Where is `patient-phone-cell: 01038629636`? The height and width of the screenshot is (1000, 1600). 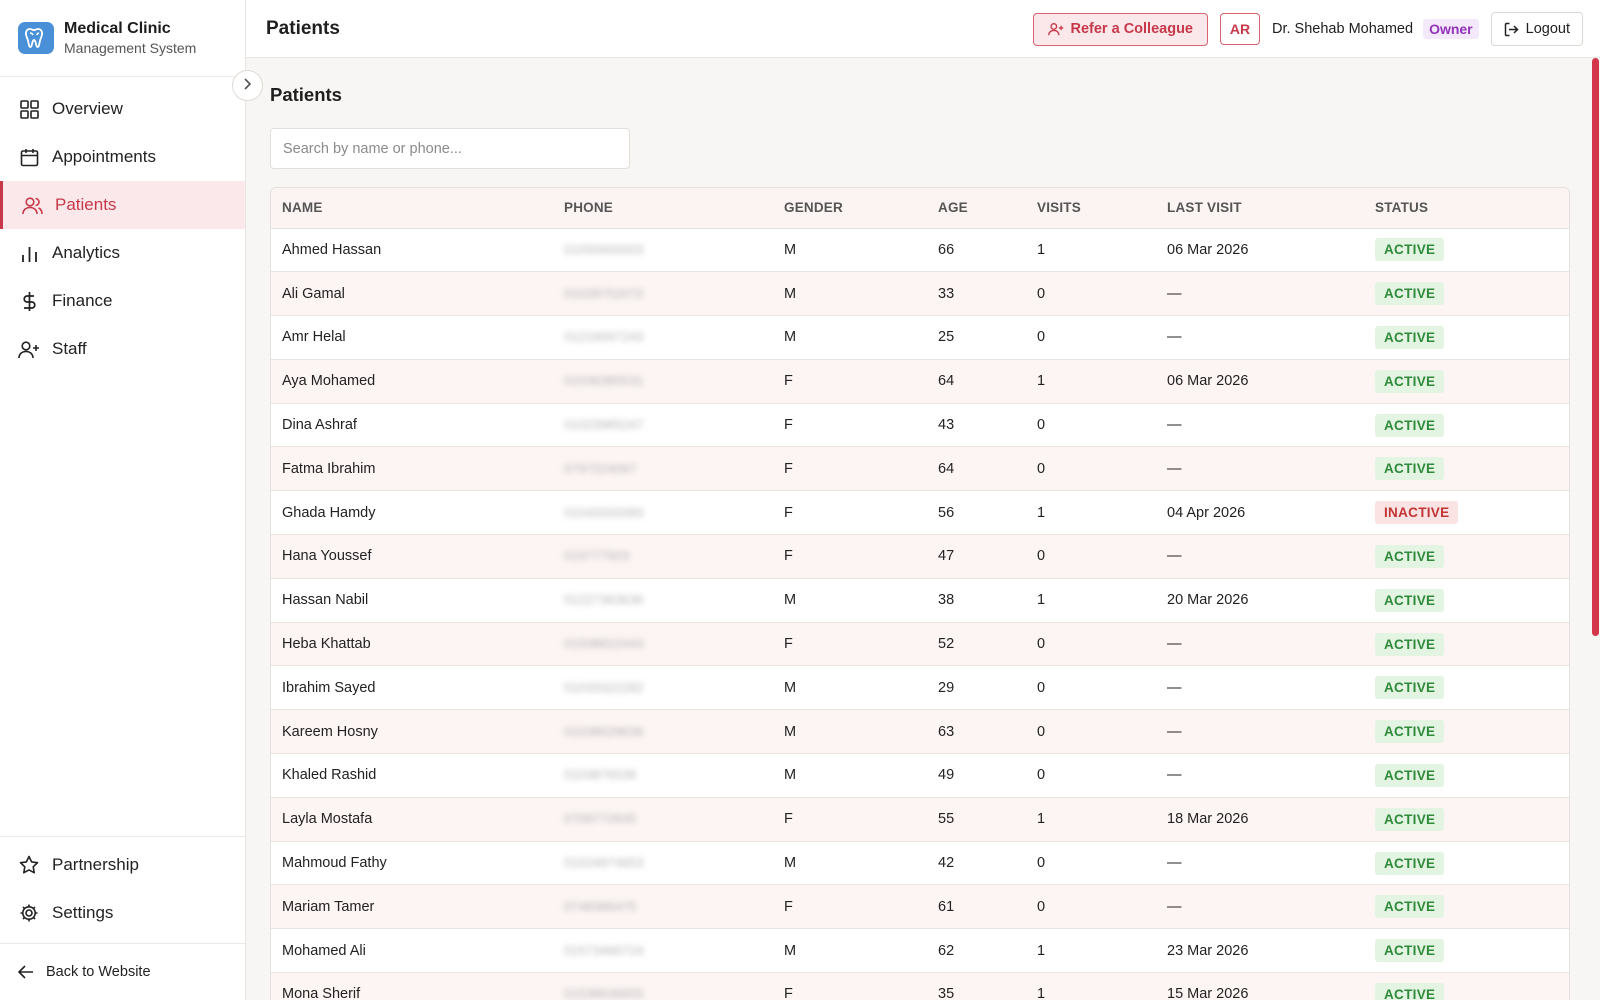
patient-phone-cell: 01038629636 is located at coordinates (663, 732).